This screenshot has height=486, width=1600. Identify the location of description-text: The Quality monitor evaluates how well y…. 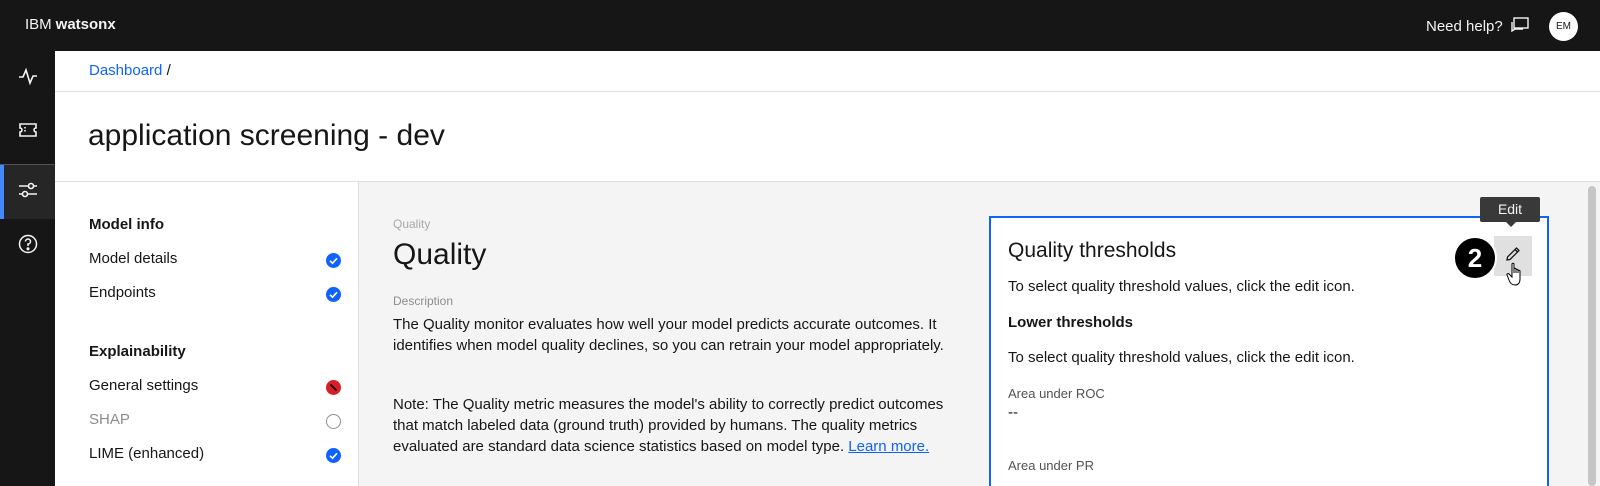
(668, 335).